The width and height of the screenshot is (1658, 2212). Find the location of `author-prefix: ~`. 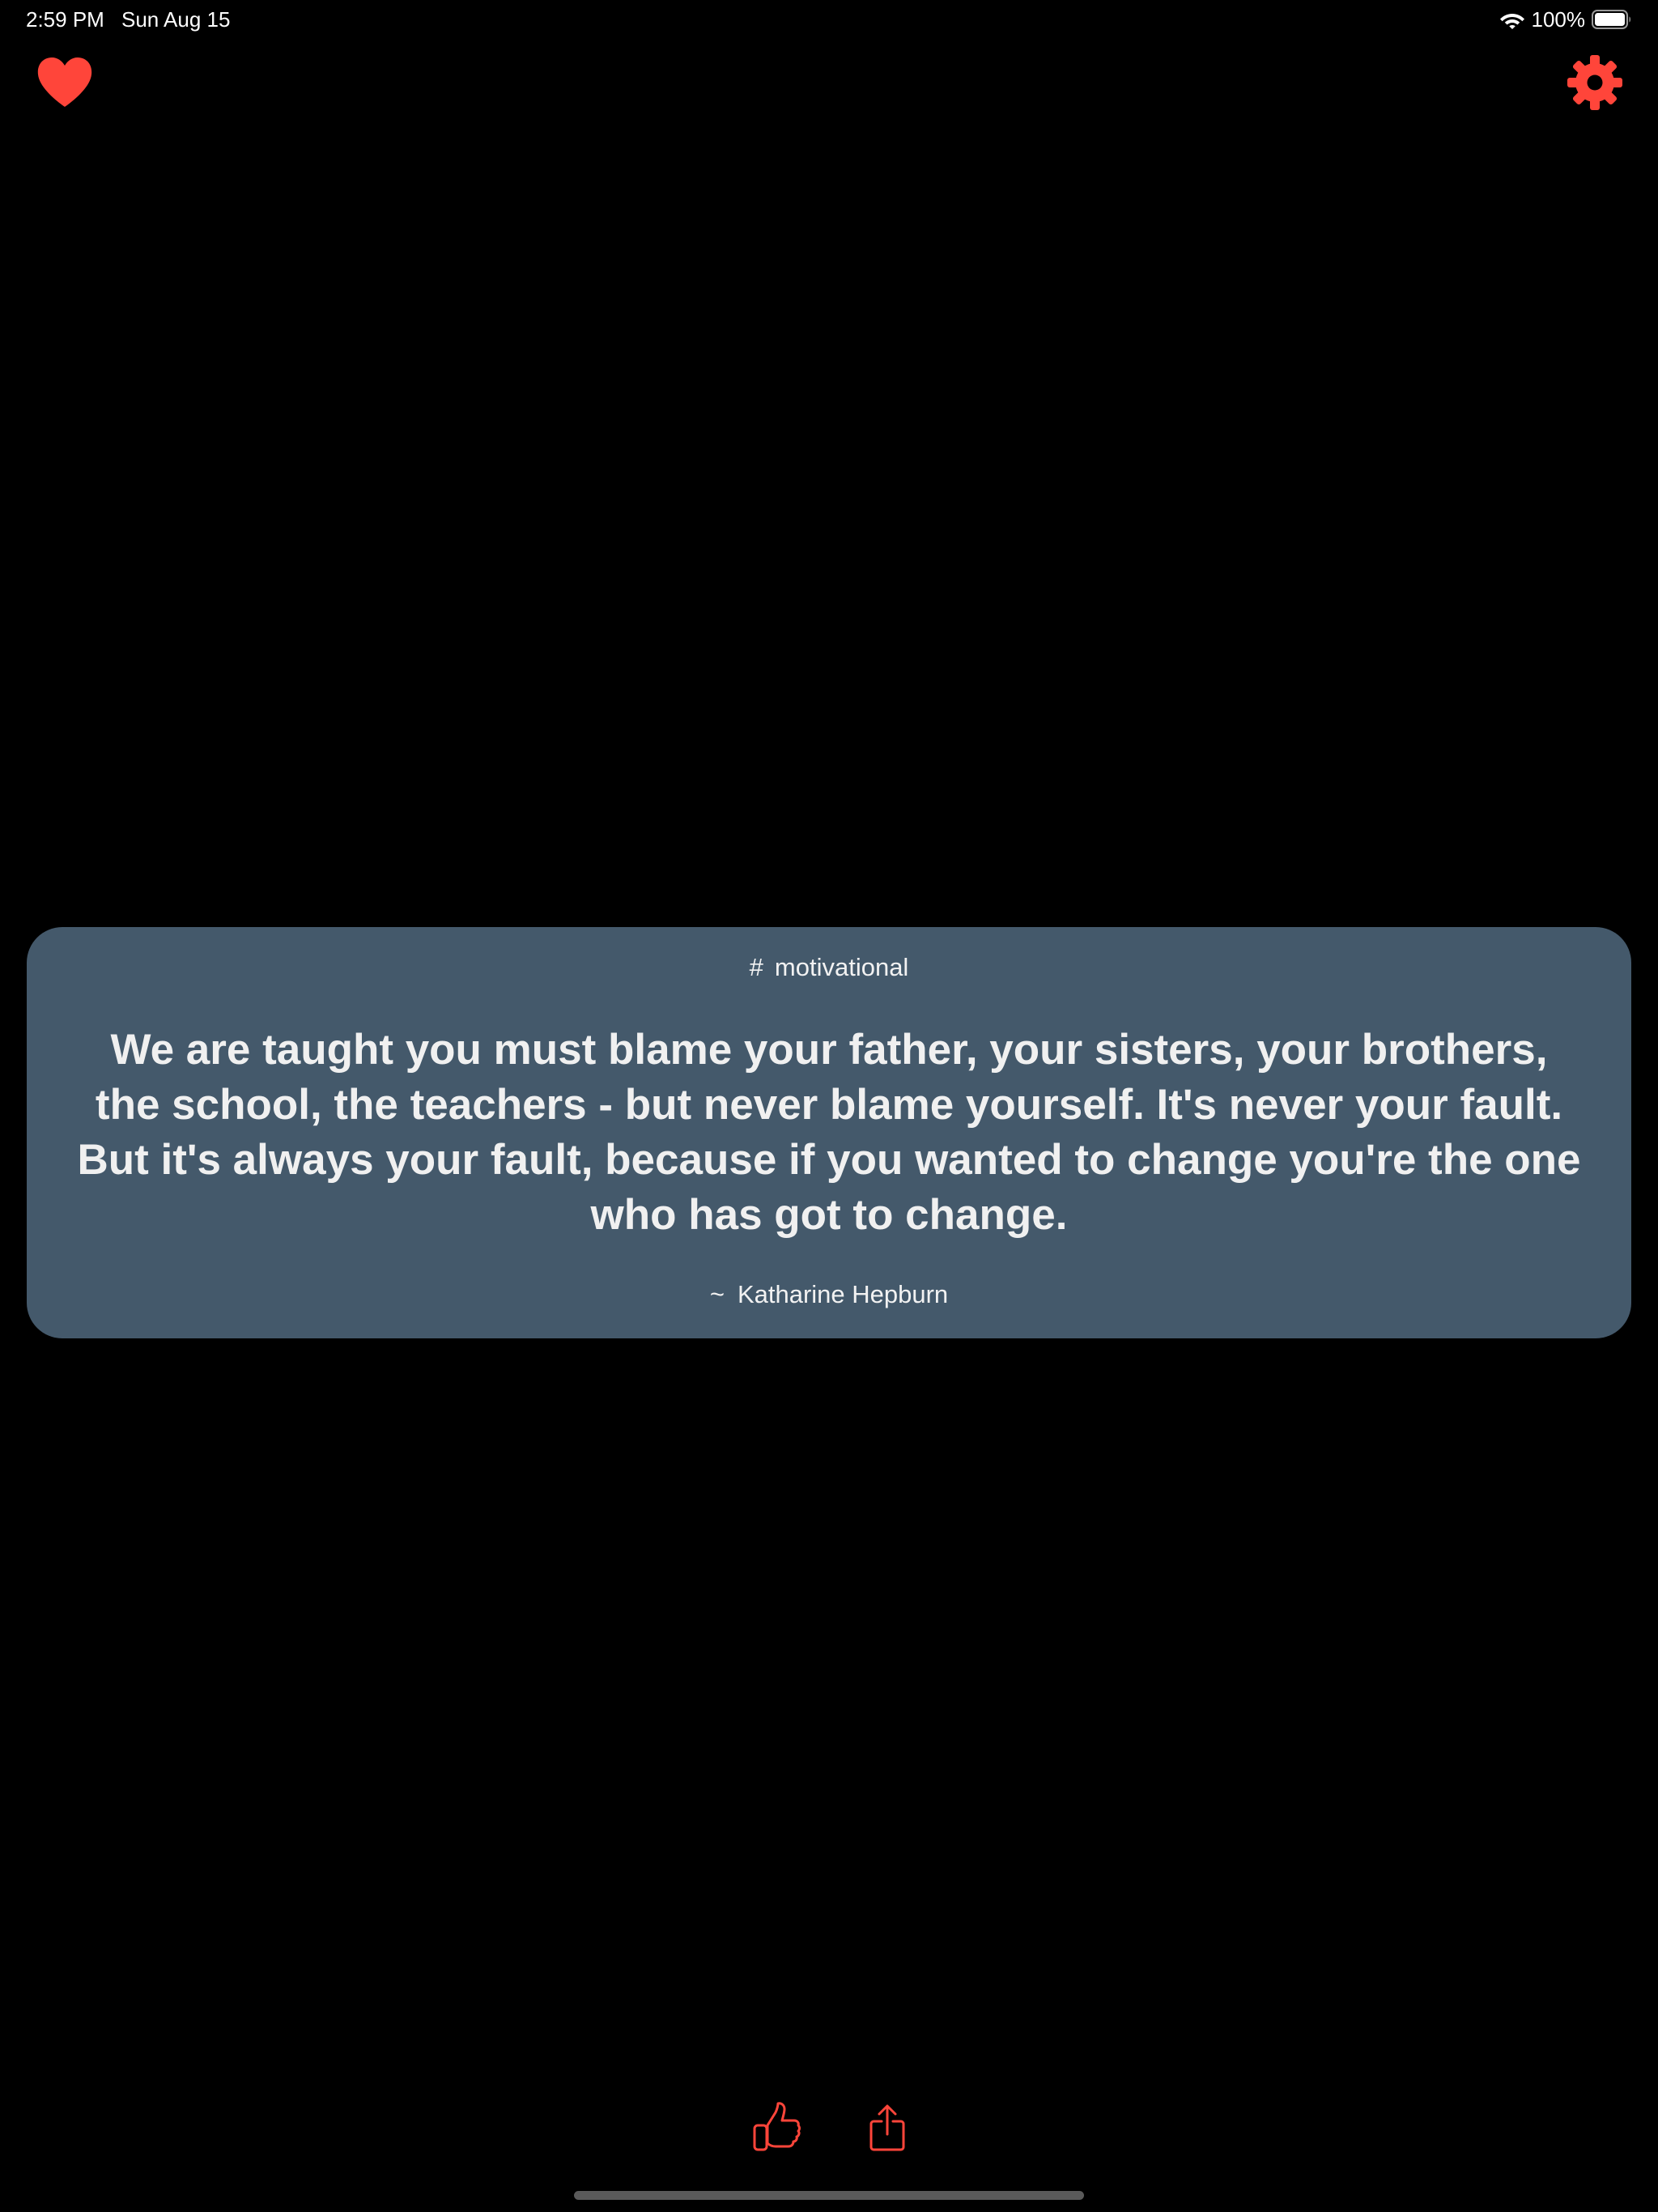

author-prefix: ~ is located at coordinates (717, 1294).